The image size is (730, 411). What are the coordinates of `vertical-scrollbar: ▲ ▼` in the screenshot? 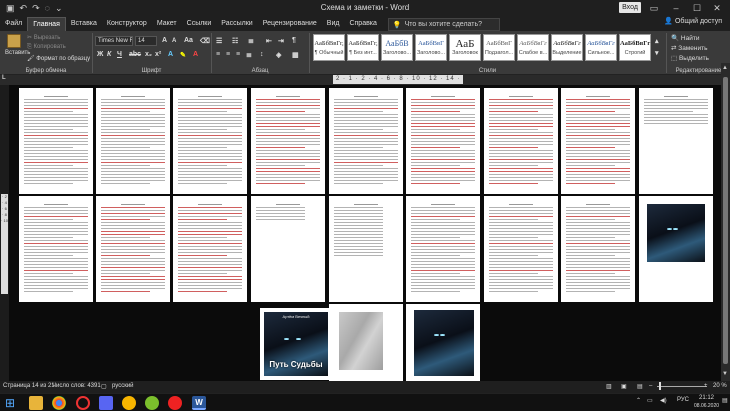 It's located at (725, 222).